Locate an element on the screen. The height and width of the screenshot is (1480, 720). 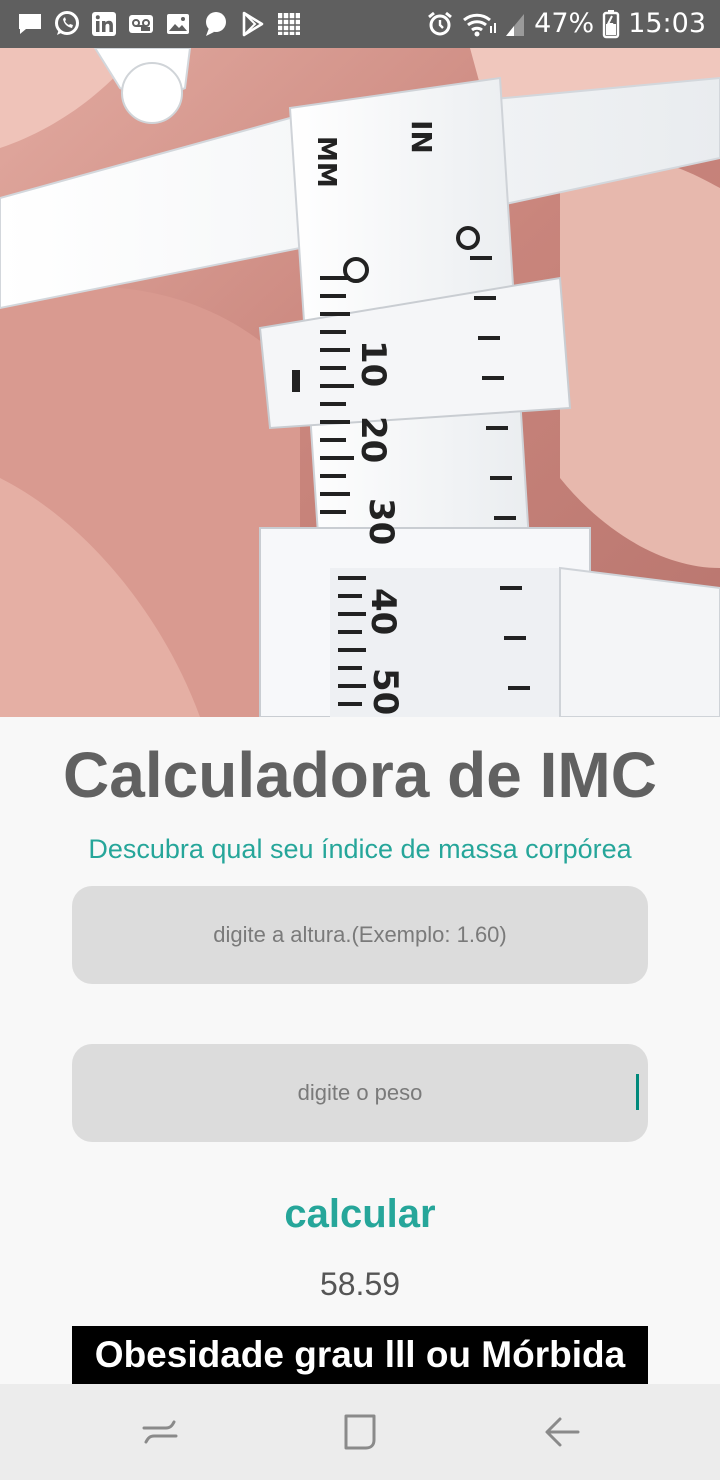
clock: 15:03 is located at coordinates (667, 23).